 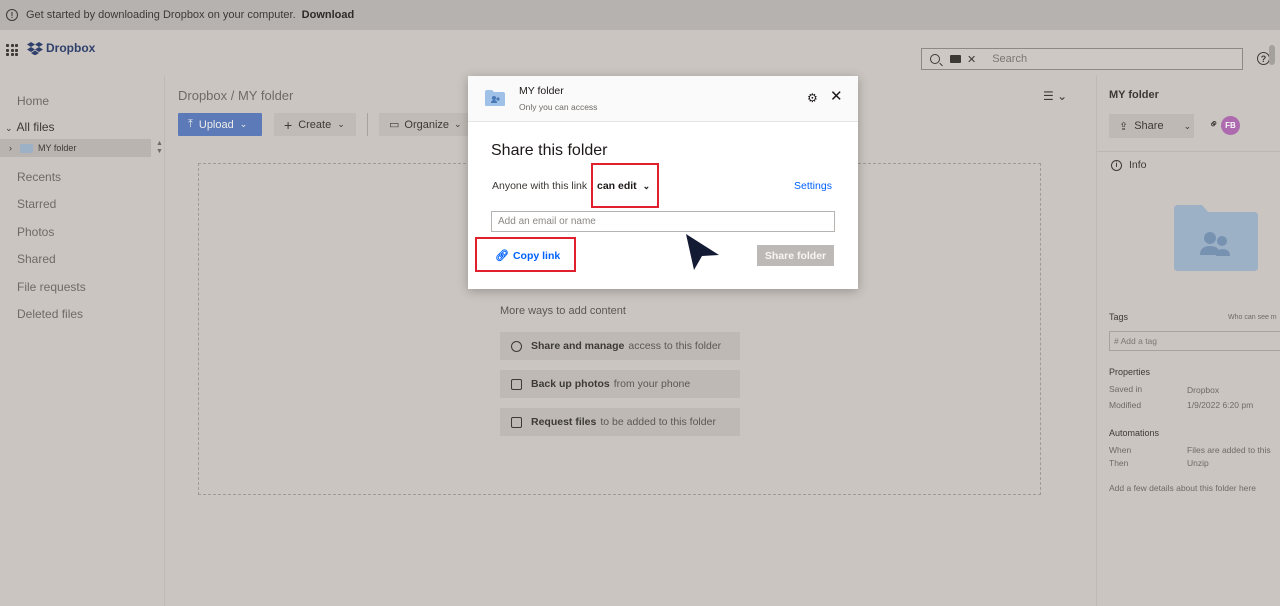 What do you see at coordinates (495, 98) in the screenshot?
I see `shared-folder-icon` at bounding box center [495, 98].